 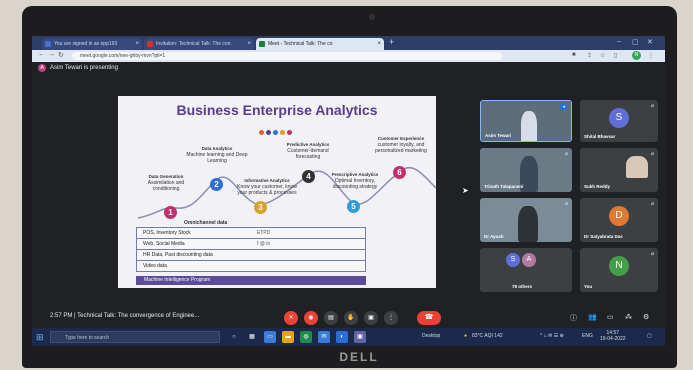 What do you see at coordinates (628, 317) in the screenshot?
I see `activities-icon: ⁂` at bounding box center [628, 317].